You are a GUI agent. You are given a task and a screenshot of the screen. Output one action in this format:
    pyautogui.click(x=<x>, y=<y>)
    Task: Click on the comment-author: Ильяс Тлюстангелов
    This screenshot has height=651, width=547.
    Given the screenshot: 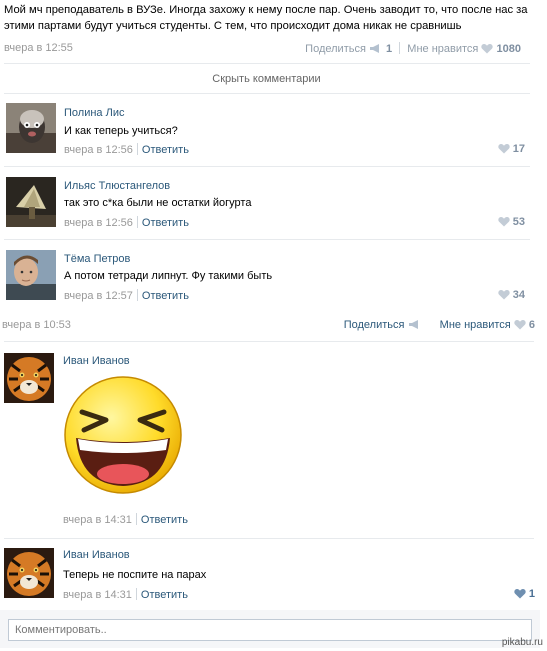 What is the action you would take?
    pyautogui.click(x=117, y=186)
    